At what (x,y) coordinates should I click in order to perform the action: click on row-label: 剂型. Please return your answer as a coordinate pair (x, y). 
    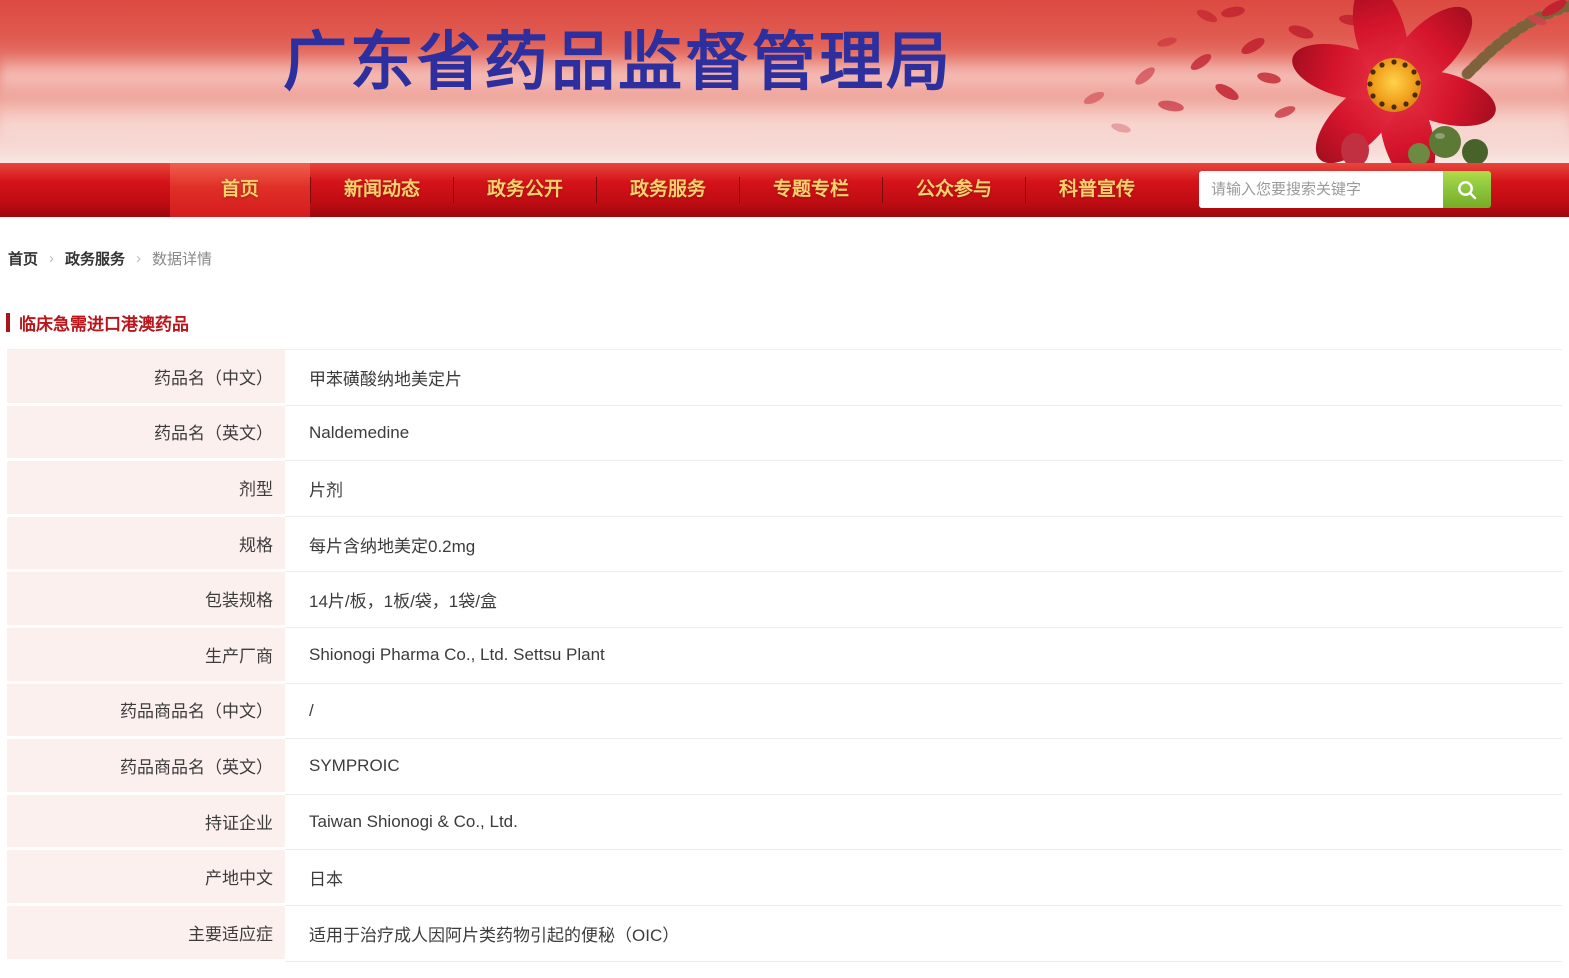
    Looking at the image, I should click on (146, 489).